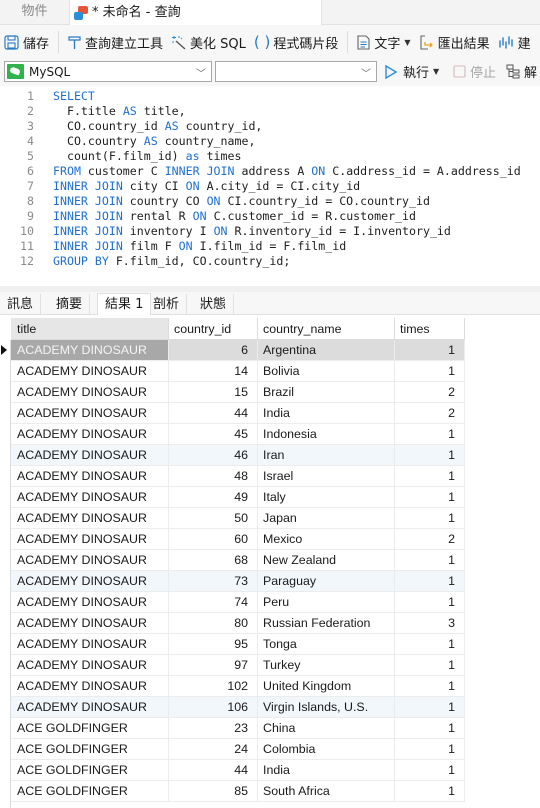 This screenshot has height=808, width=540. What do you see at coordinates (326, 329) in the screenshot?
I see `column-header-country-name: country_name` at bounding box center [326, 329].